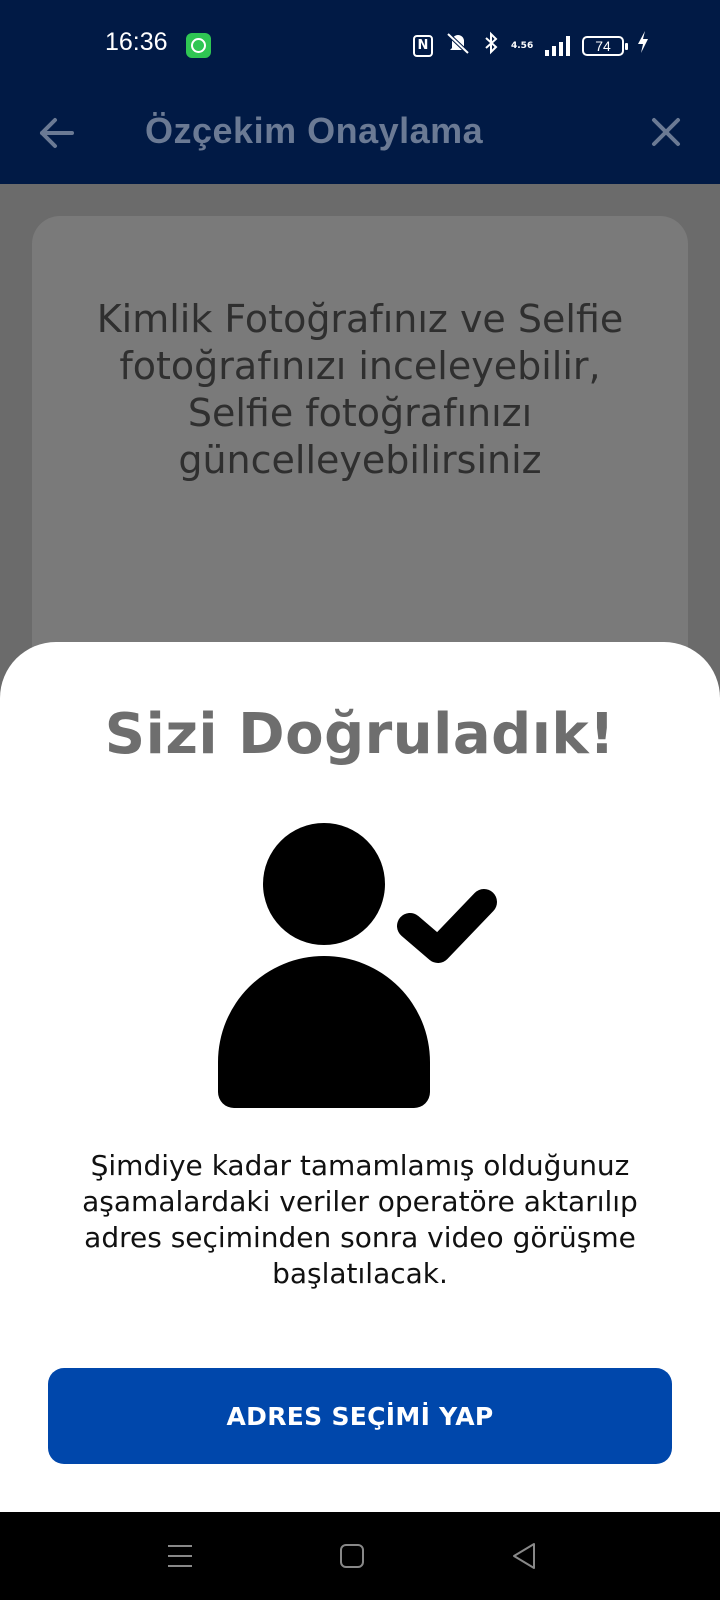  What do you see at coordinates (605, 45) in the screenshot?
I see `battery-icon: 74` at bounding box center [605, 45].